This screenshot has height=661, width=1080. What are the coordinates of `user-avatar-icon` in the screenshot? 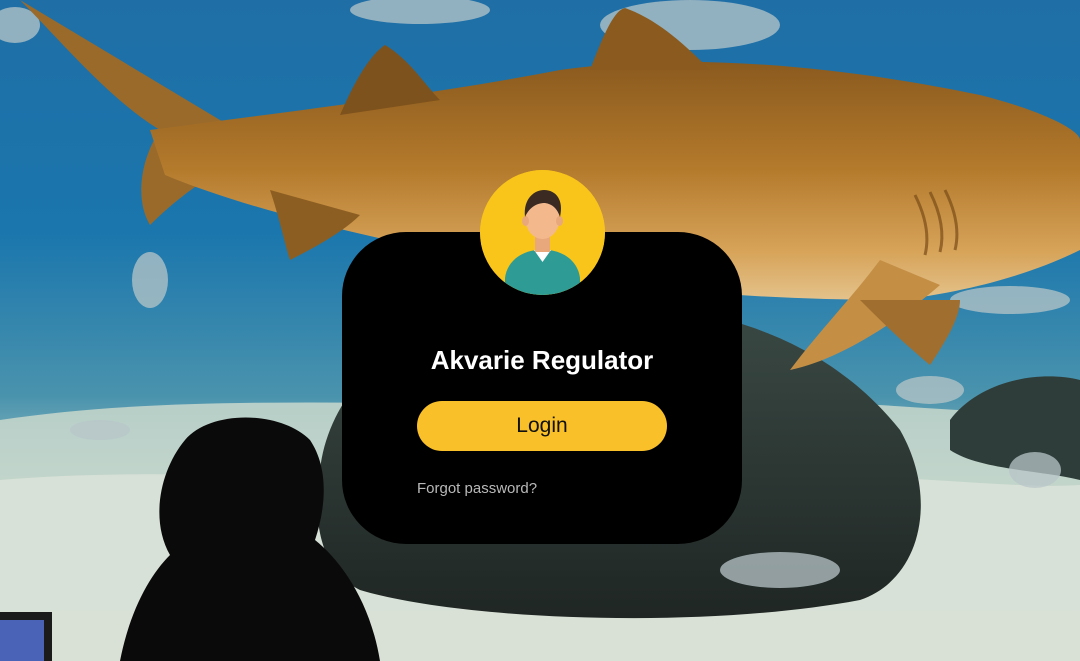 It's located at (542, 232).